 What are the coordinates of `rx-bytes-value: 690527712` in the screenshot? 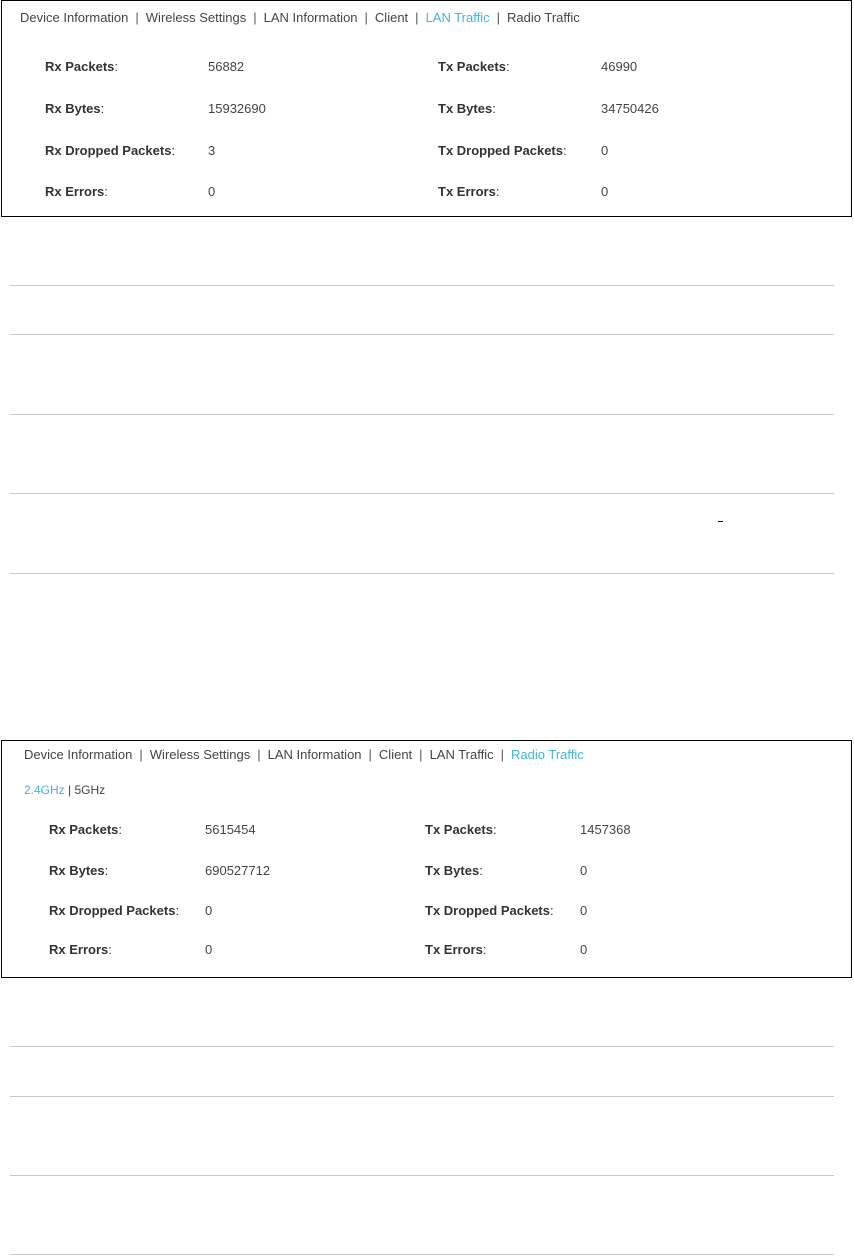 It's located at (238, 870).